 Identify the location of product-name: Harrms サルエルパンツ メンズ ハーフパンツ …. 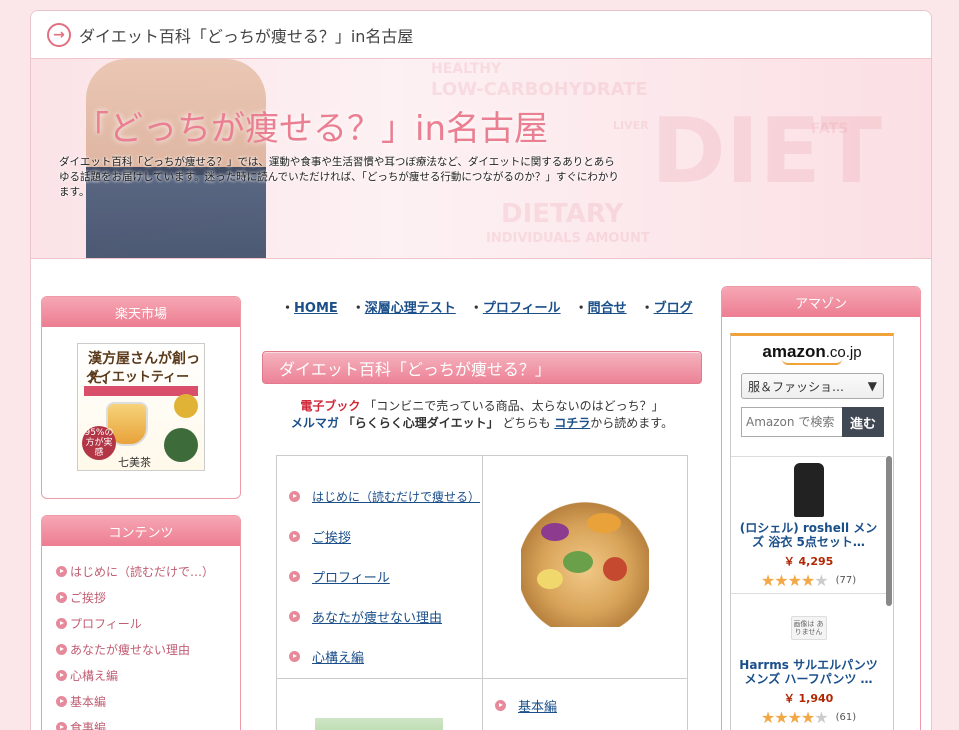
(808, 670).